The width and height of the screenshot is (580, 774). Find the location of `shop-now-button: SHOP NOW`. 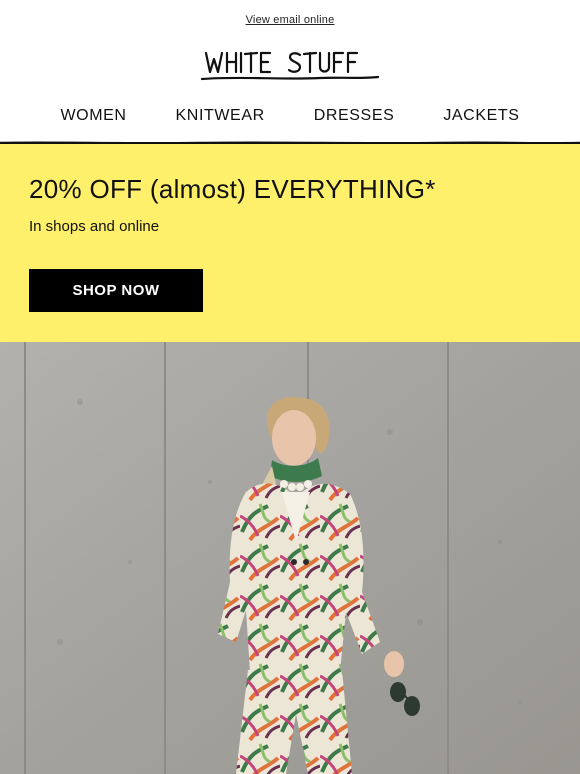

shop-now-button: SHOP NOW is located at coordinates (116, 290).